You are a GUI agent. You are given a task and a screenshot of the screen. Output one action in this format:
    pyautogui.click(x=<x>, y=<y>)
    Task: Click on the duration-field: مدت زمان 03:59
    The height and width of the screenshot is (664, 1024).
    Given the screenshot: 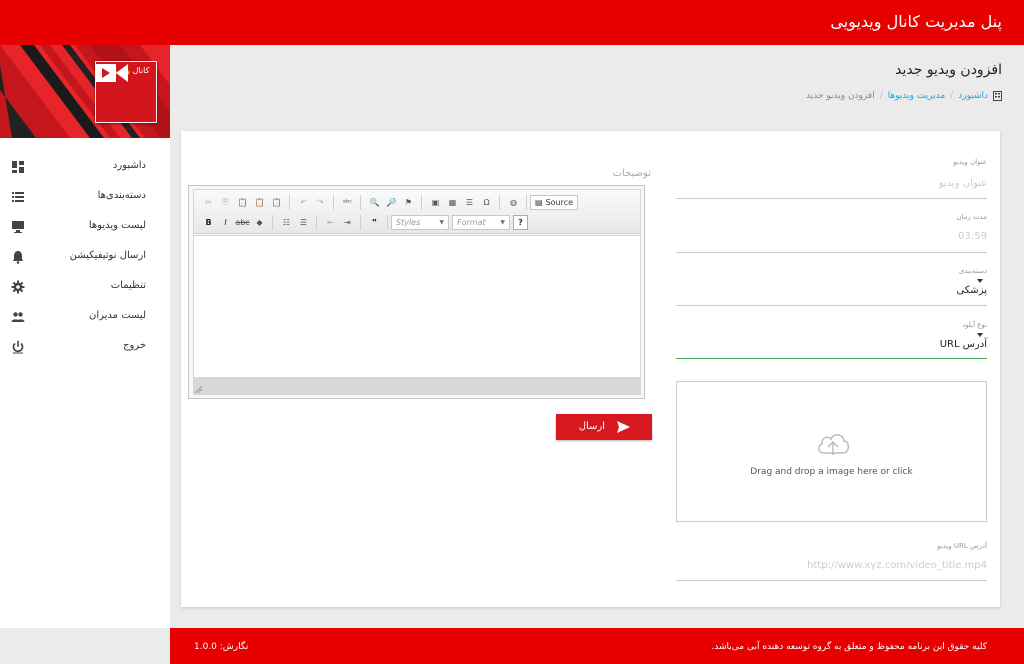 What is the action you would take?
    pyautogui.click(x=831, y=234)
    